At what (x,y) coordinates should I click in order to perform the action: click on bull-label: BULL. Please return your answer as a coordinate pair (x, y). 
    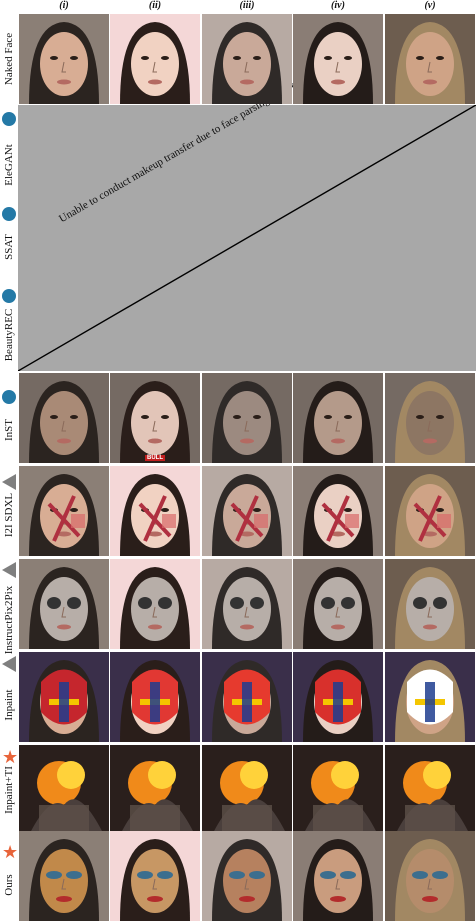
    Looking at the image, I should click on (155, 458).